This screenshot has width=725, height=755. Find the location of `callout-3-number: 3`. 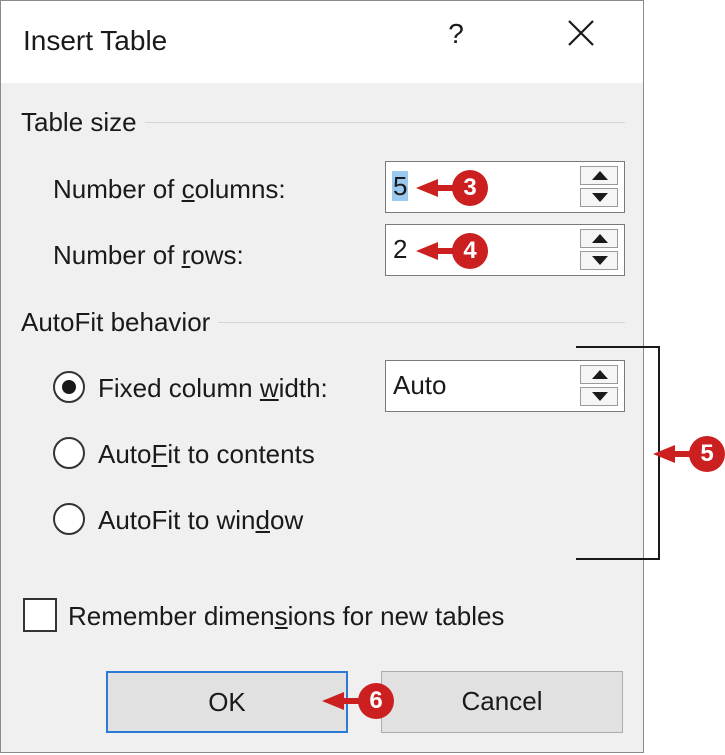

callout-3-number: 3 is located at coordinates (470, 187).